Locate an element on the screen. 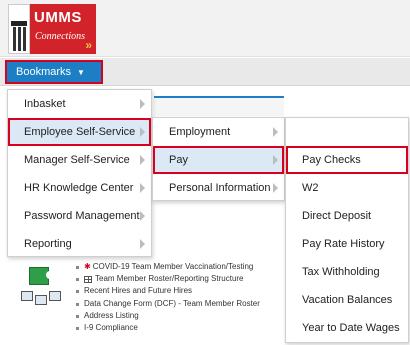 The width and height of the screenshot is (410, 345). menu-item-label: HR Knowledge Center is located at coordinates (79, 188).